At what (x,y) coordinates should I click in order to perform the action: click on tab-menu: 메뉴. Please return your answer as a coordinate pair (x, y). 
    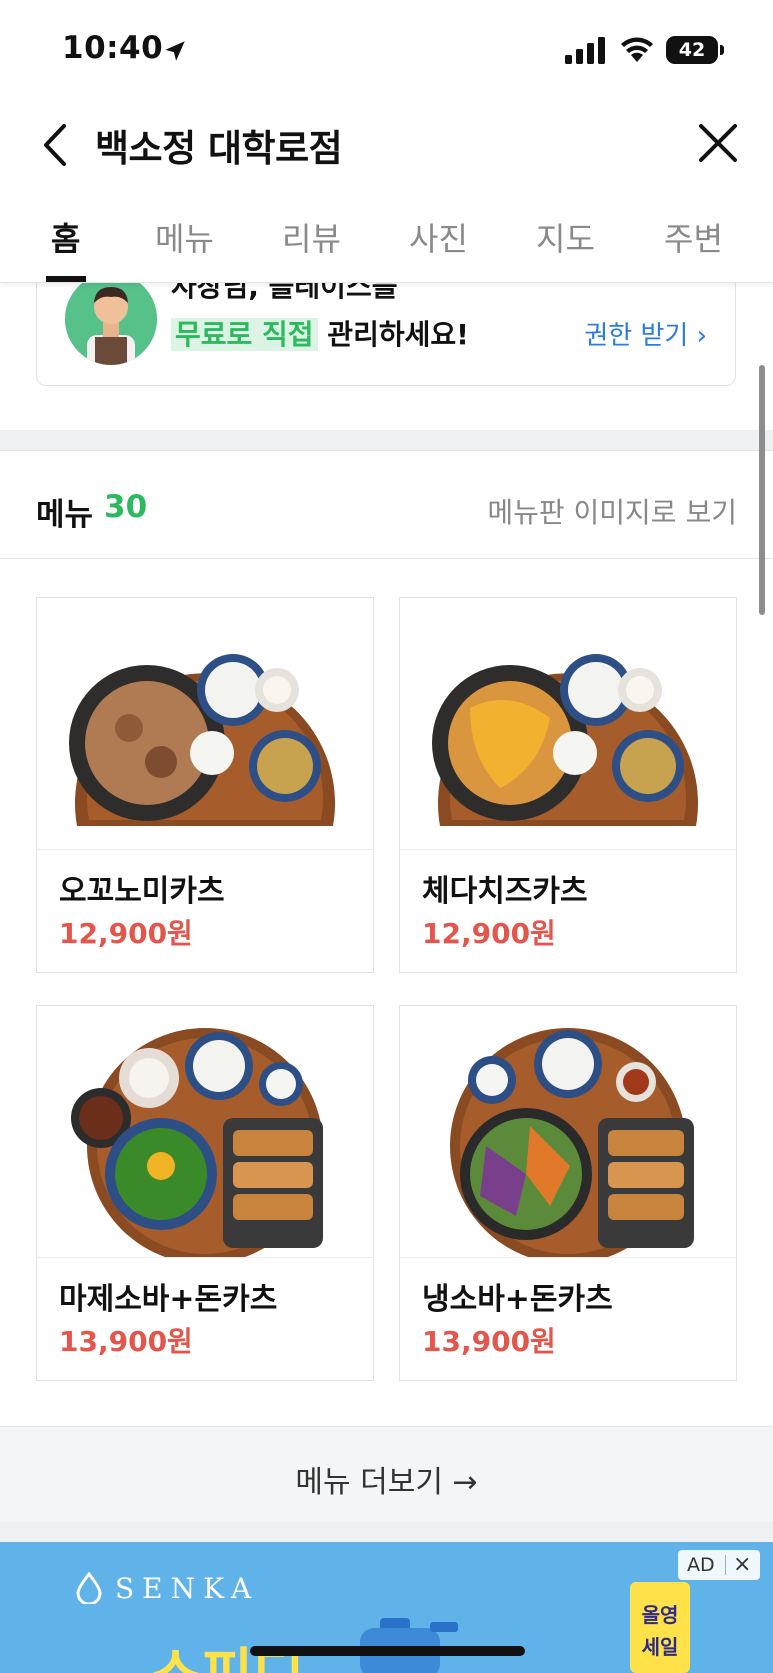
    Looking at the image, I should click on (184, 237).